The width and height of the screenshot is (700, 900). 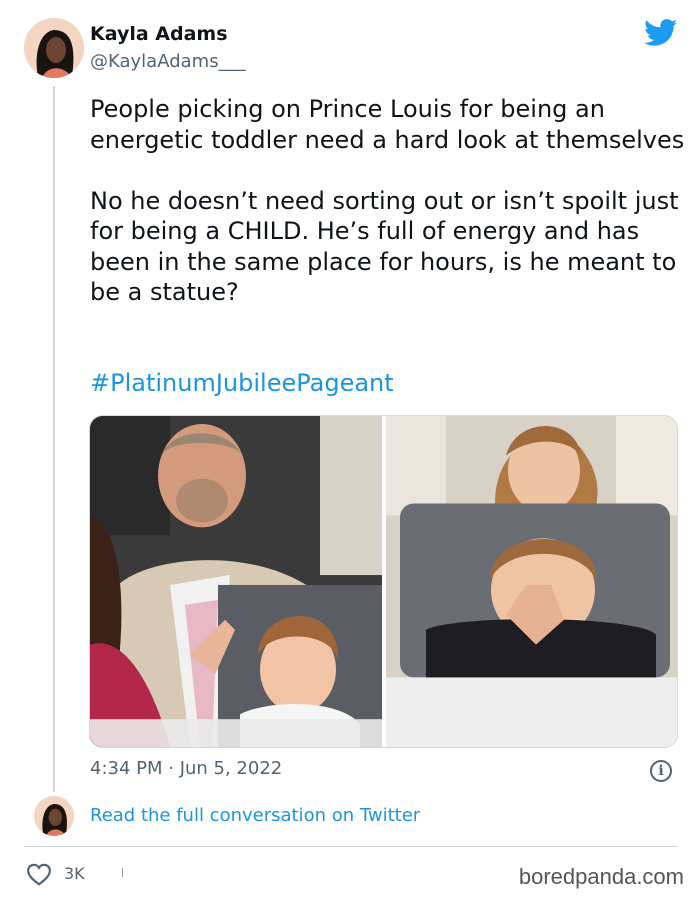 I want to click on share-divider, so click(x=122, y=872).